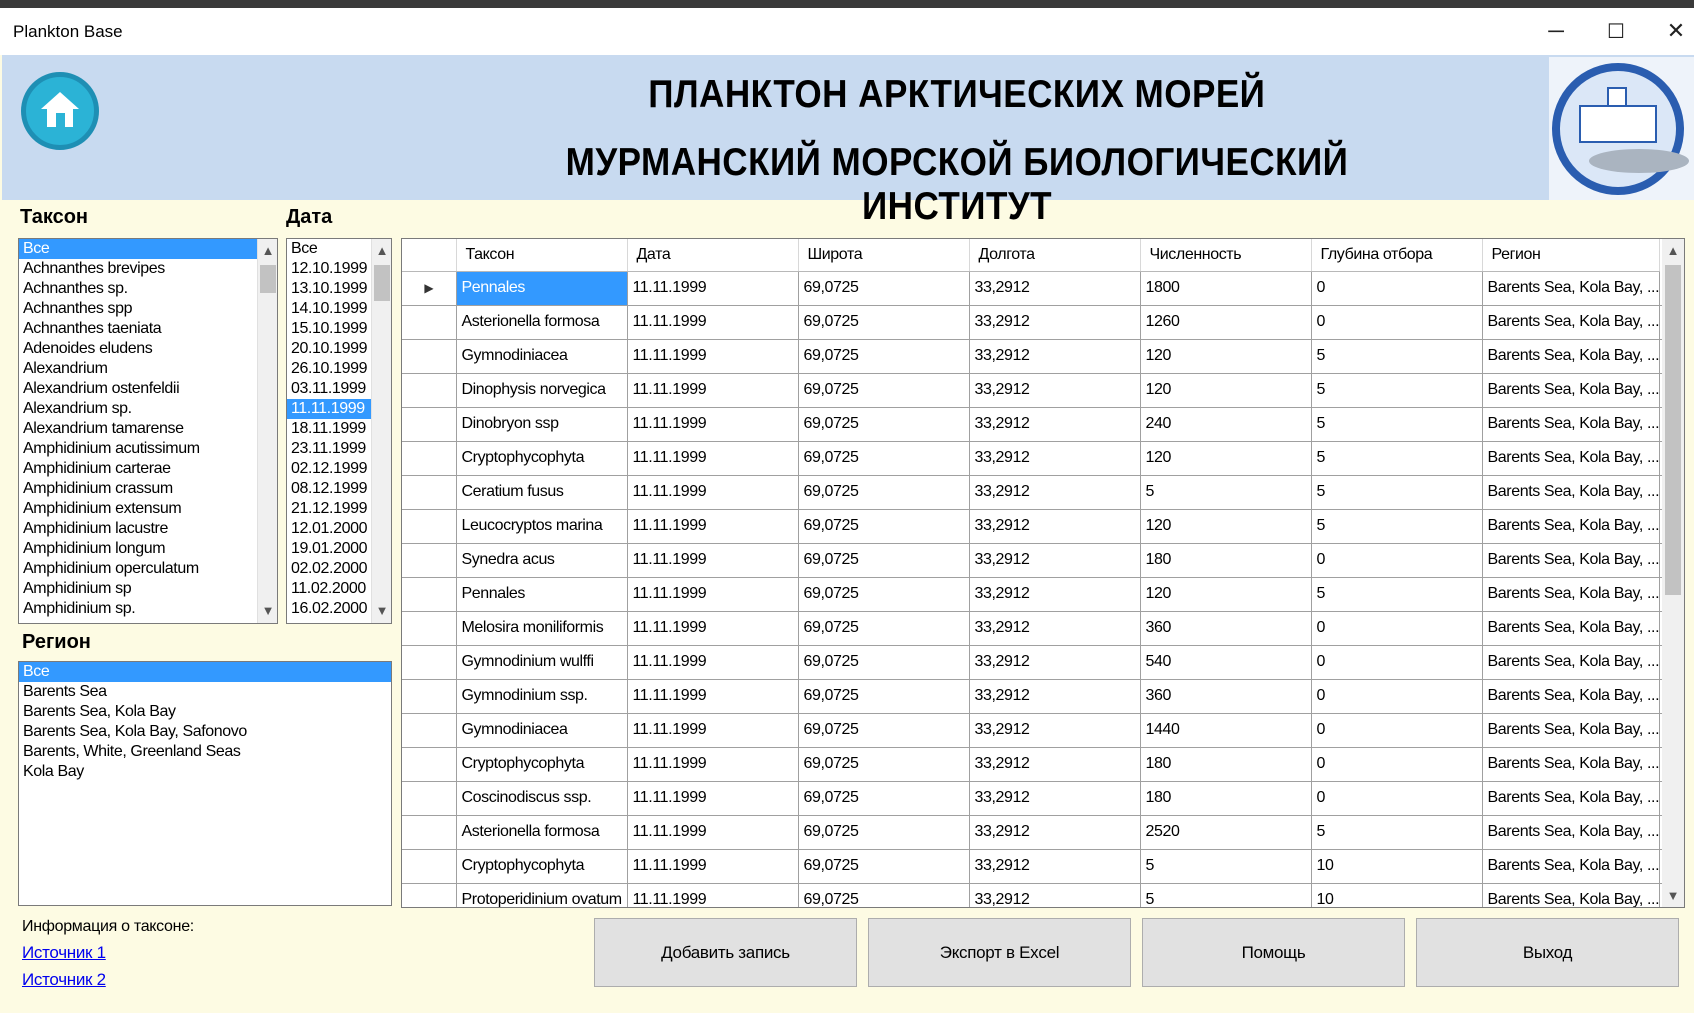  What do you see at coordinates (148, 489) in the screenshot?
I see `taxon-list-item: Amphidinium crassum` at bounding box center [148, 489].